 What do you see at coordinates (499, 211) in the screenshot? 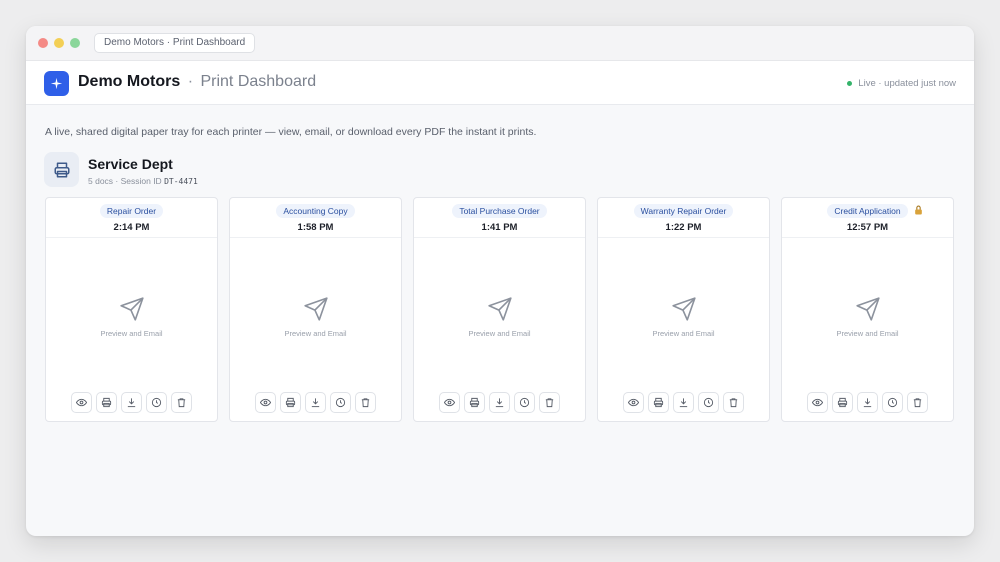
I see `document-title: Total Purchase Order` at bounding box center [499, 211].